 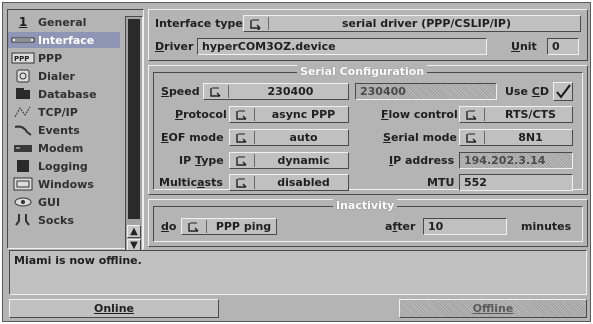 What do you see at coordinates (64, 202) in the screenshot?
I see `sidebar-item-gui: GUI` at bounding box center [64, 202].